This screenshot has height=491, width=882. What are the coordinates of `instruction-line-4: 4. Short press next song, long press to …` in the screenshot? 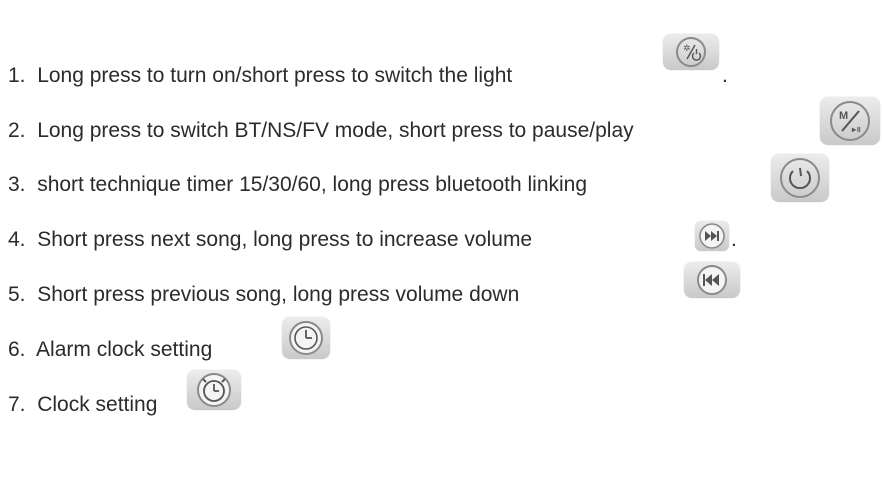 It's located at (270, 240).